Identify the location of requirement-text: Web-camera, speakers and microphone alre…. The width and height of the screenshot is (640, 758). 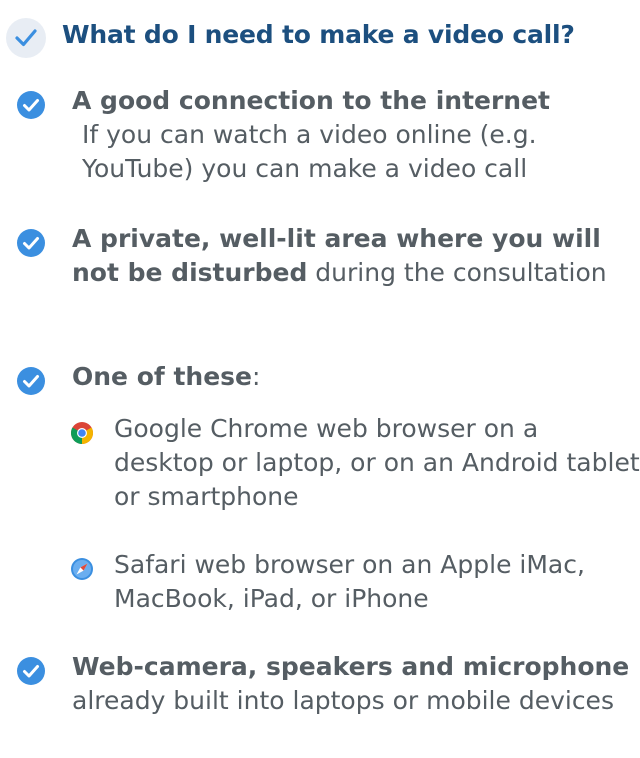
(354, 684).